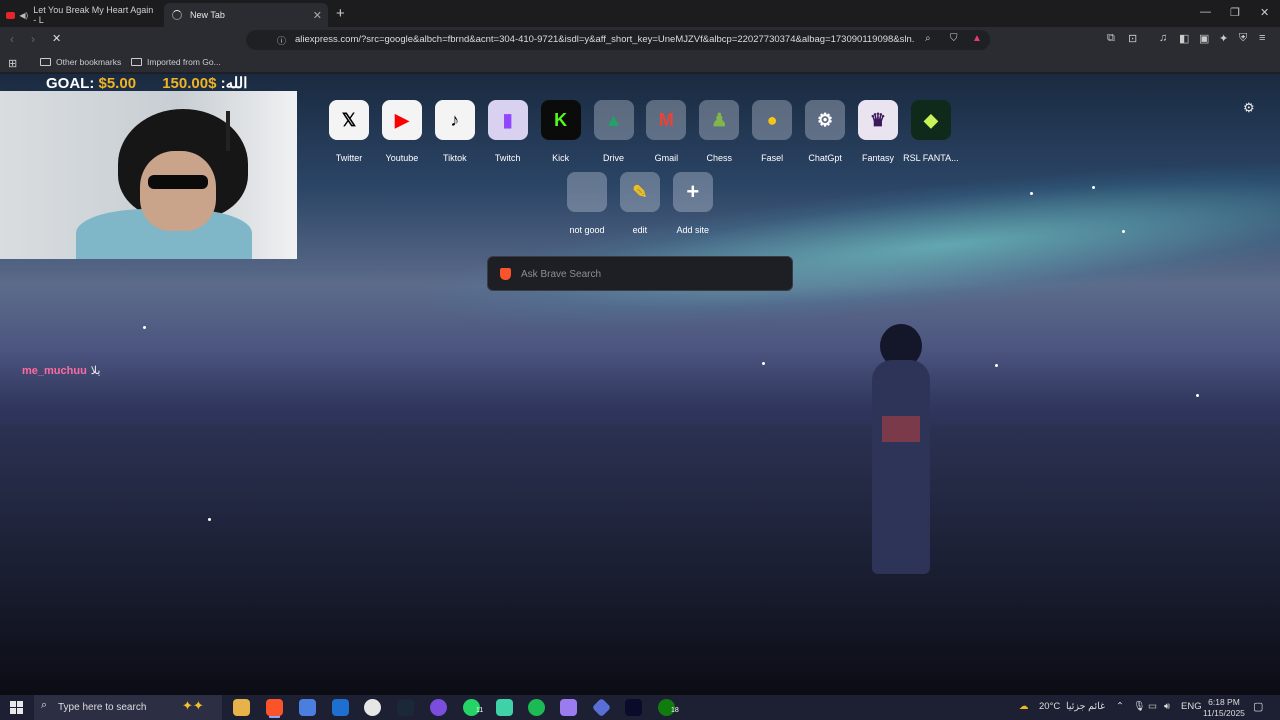 The height and width of the screenshot is (720, 1280). What do you see at coordinates (1264, 12) in the screenshot?
I see `close-window-button: ✕` at bounding box center [1264, 12].